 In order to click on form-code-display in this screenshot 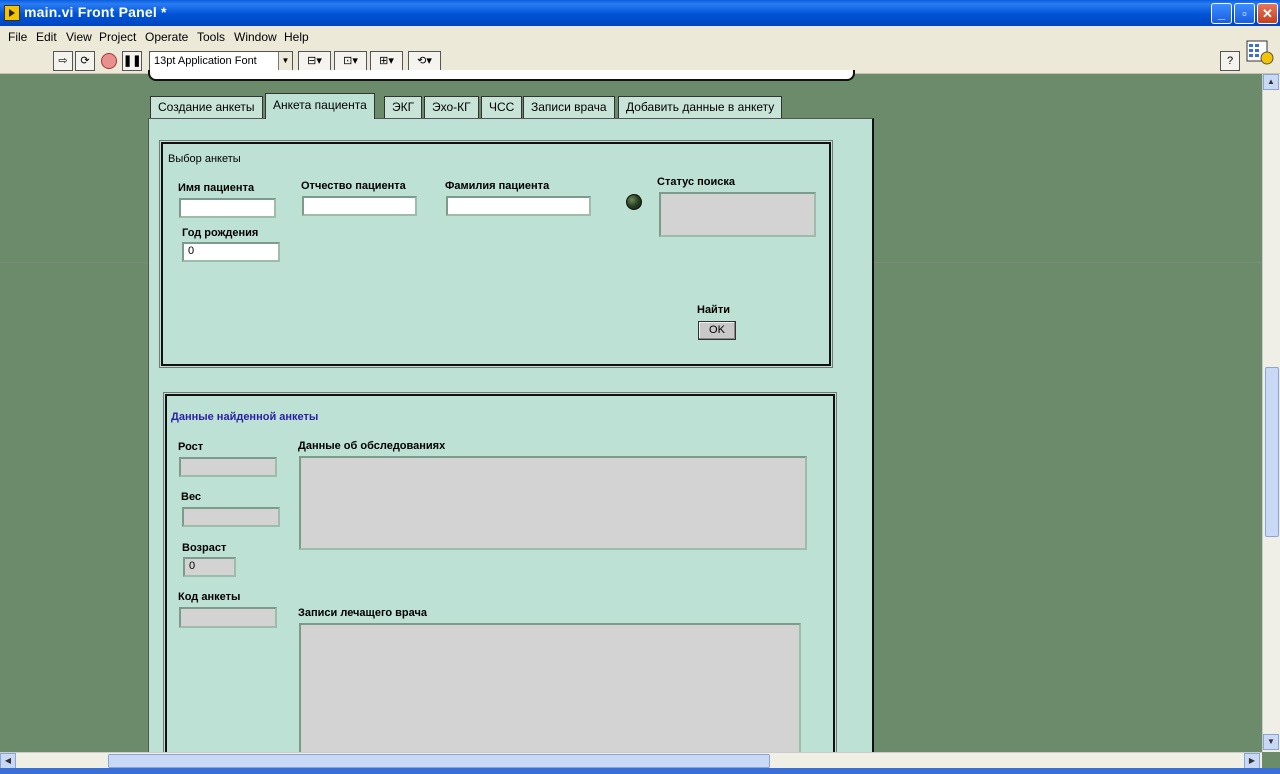, I will do `click(228, 617)`.